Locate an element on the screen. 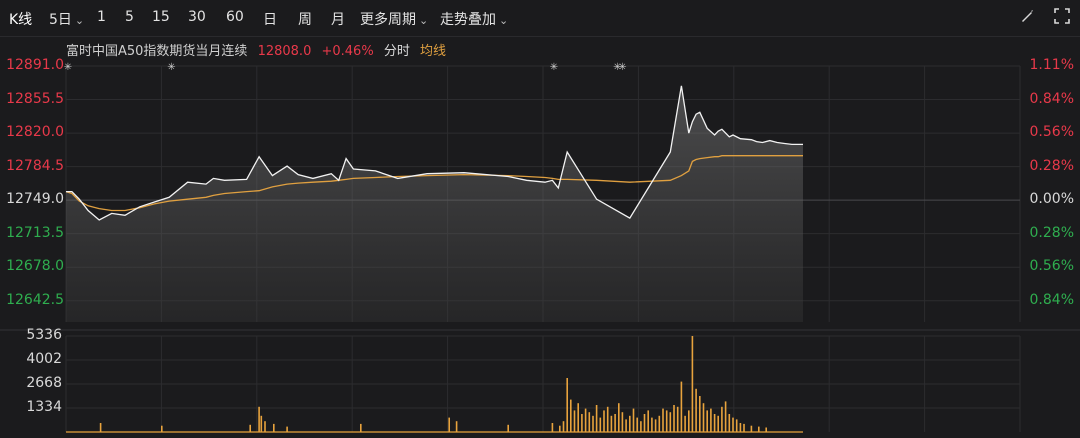 This screenshot has height=438, width=1080. volume-tick-label: 4002 is located at coordinates (44, 359).